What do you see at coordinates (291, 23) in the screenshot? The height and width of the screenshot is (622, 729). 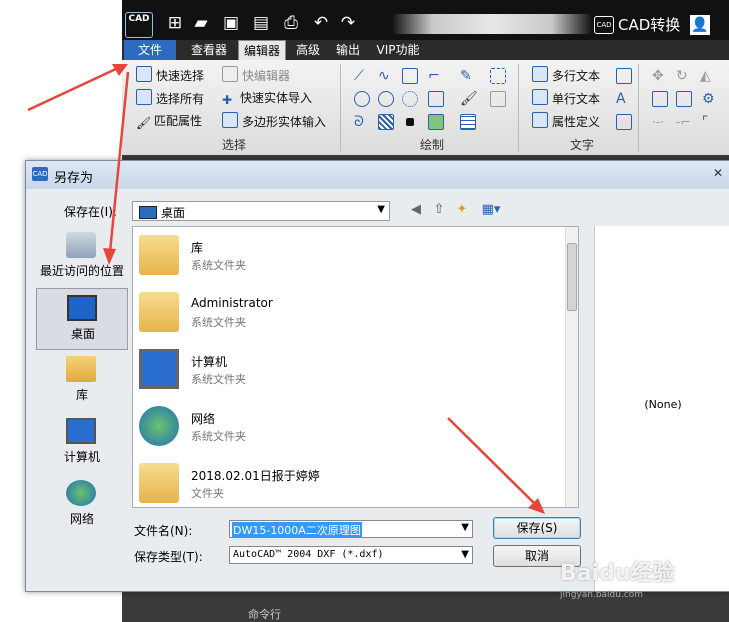 I see `print-icon: ⎙` at bounding box center [291, 23].